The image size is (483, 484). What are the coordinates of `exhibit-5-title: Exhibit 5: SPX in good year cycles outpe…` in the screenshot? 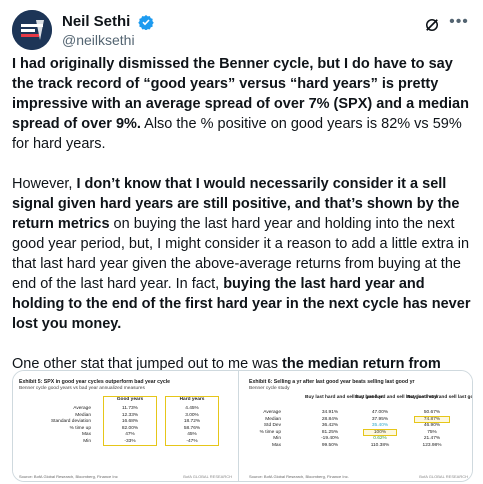 It's located at (95, 382).